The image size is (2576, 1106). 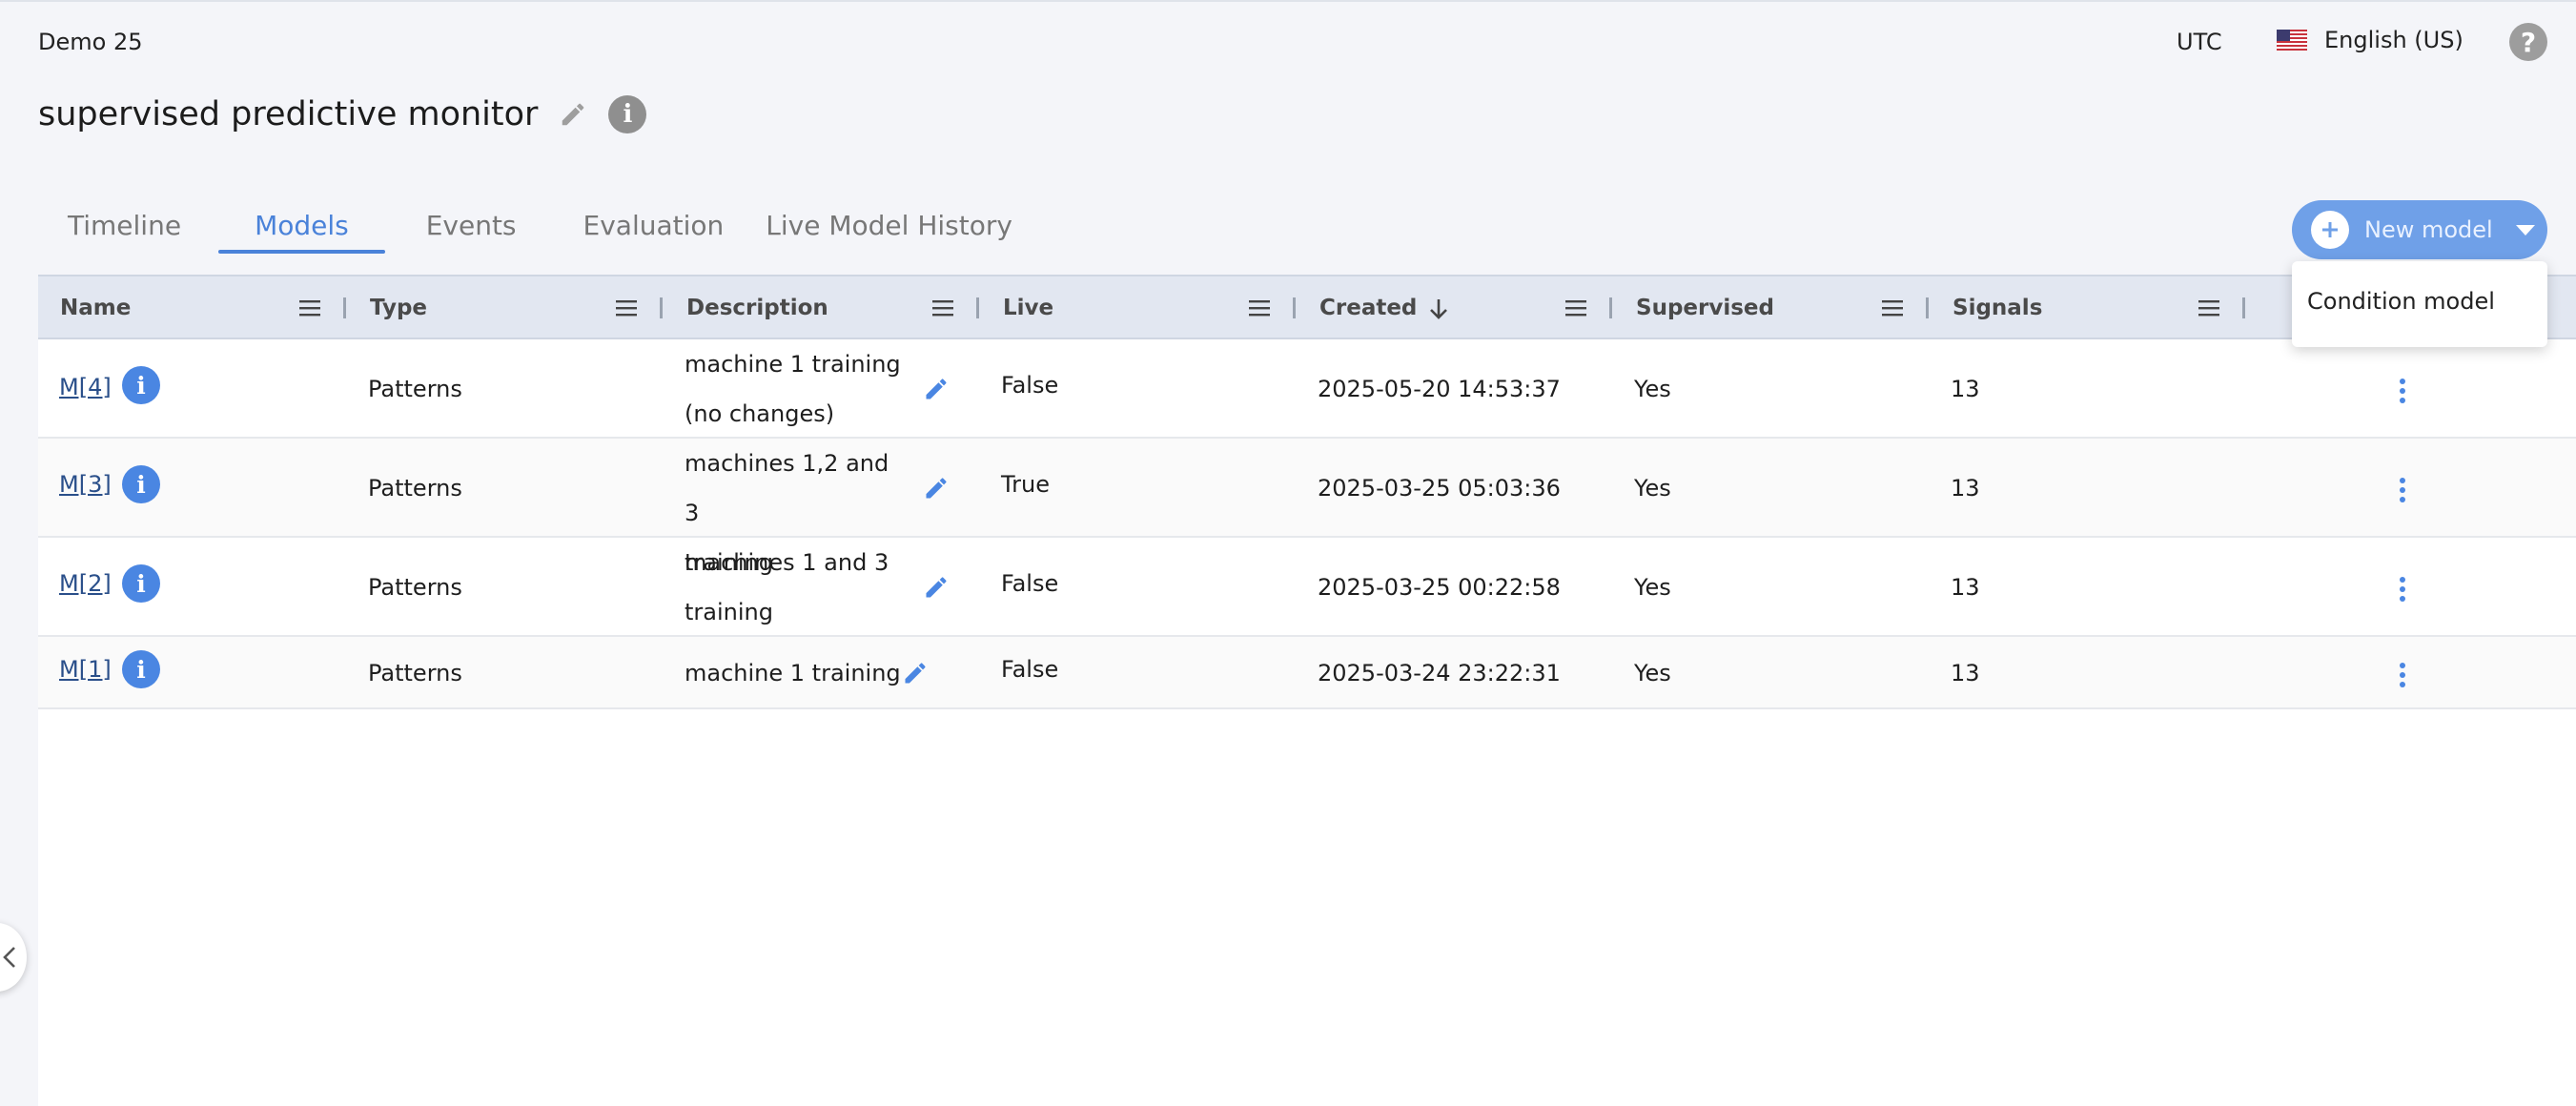 I want to click on chevron-down-icon, so click(x=2525, y=230).